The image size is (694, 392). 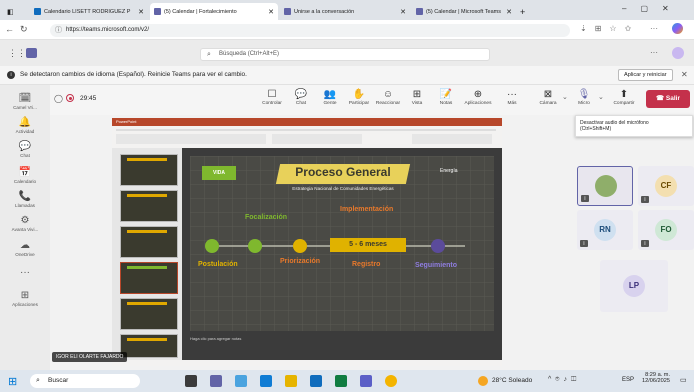 What do you see at coordinates (291, 381) in the screenshot?
I see `explorer-icon` at bounding box center [291, 381].